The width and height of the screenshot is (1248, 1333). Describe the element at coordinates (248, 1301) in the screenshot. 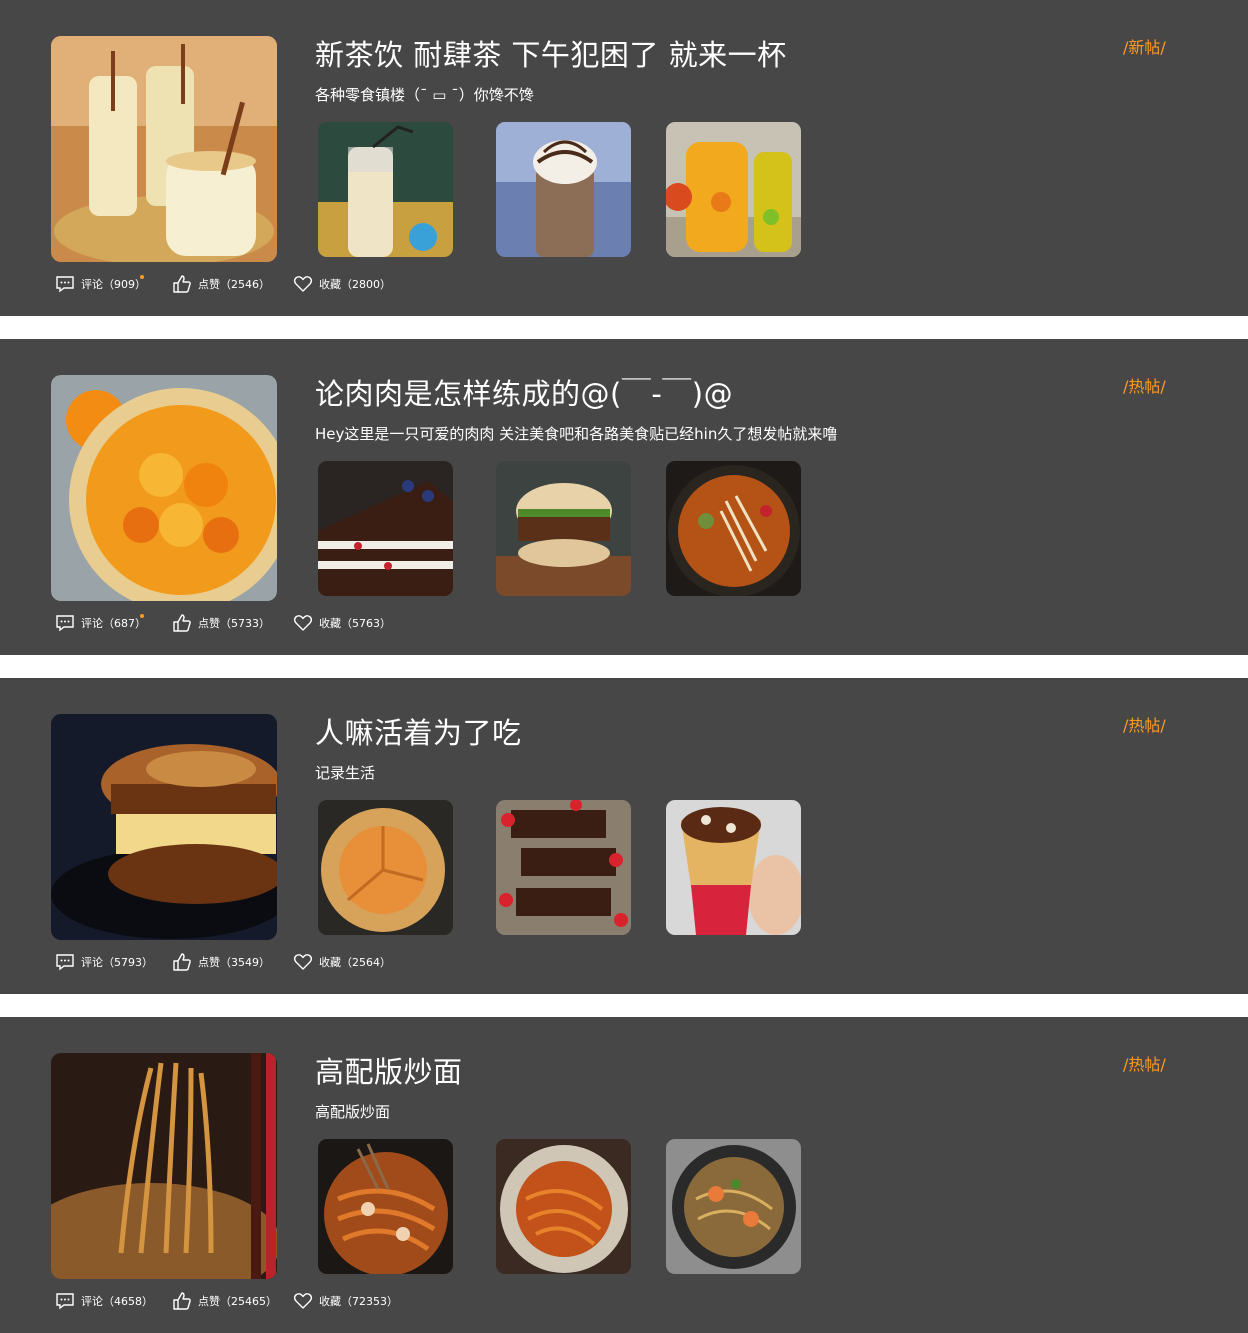

I see `like-count: （25465）` at that location.